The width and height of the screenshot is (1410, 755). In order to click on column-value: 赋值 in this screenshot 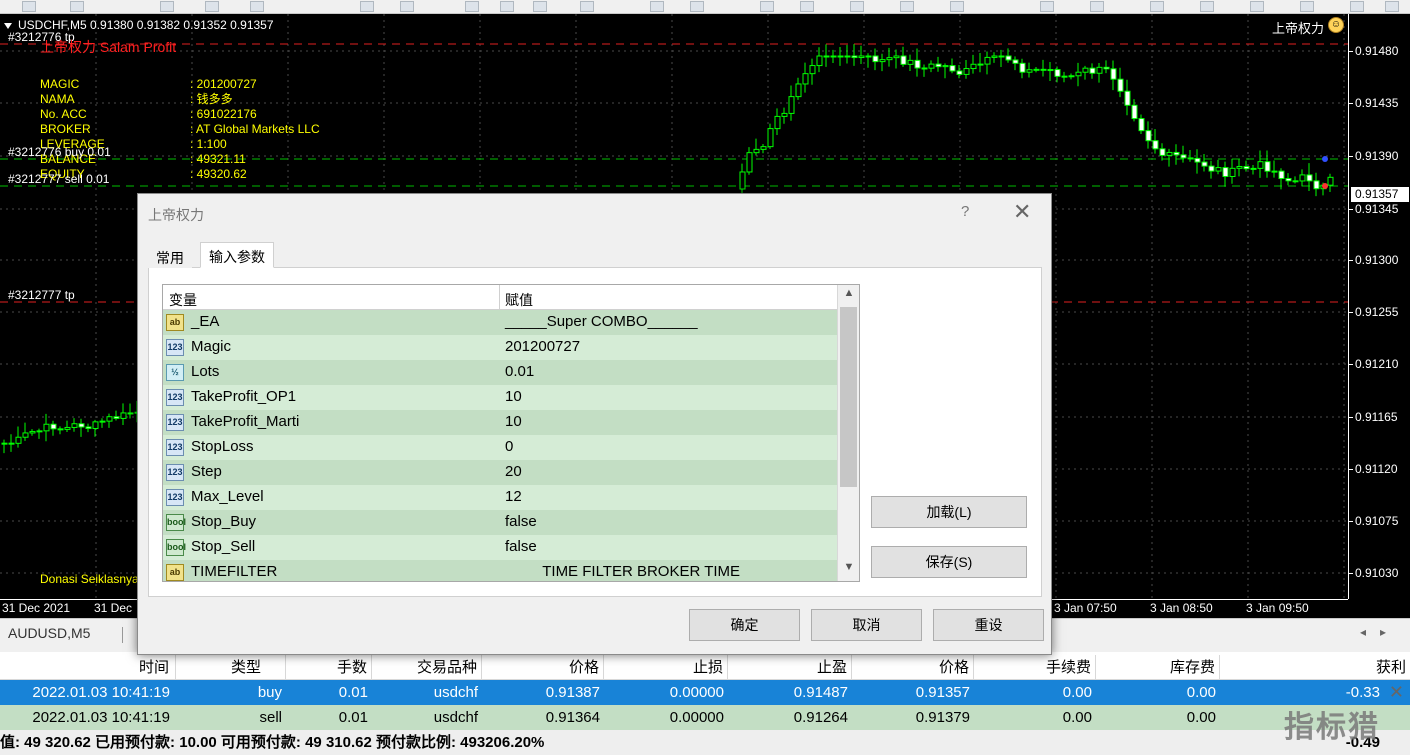, I will do `click(519, 300)`.